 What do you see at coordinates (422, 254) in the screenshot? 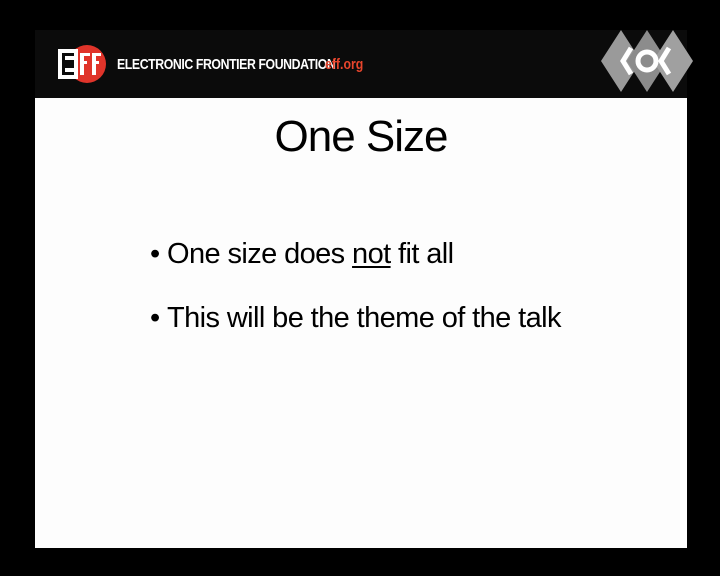
I see `bullet-text-end: fit all` at bounding box center [422, 254].